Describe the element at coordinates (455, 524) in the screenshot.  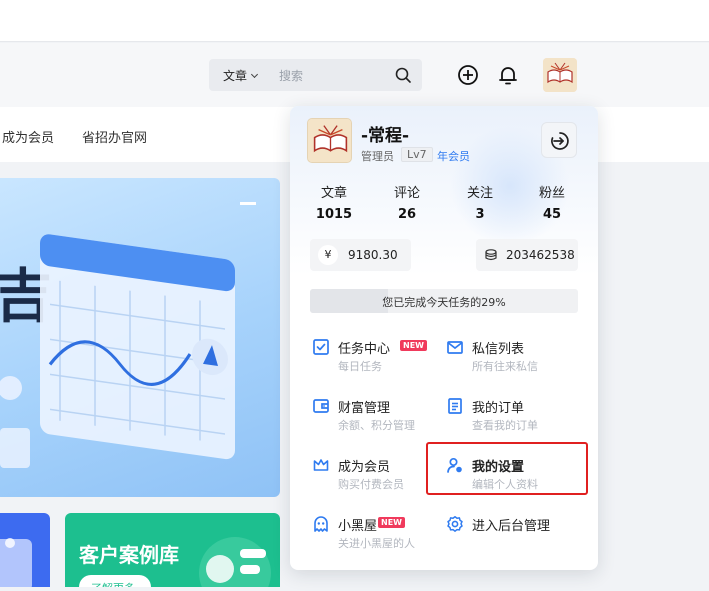
I see `gear-icon` at that location.